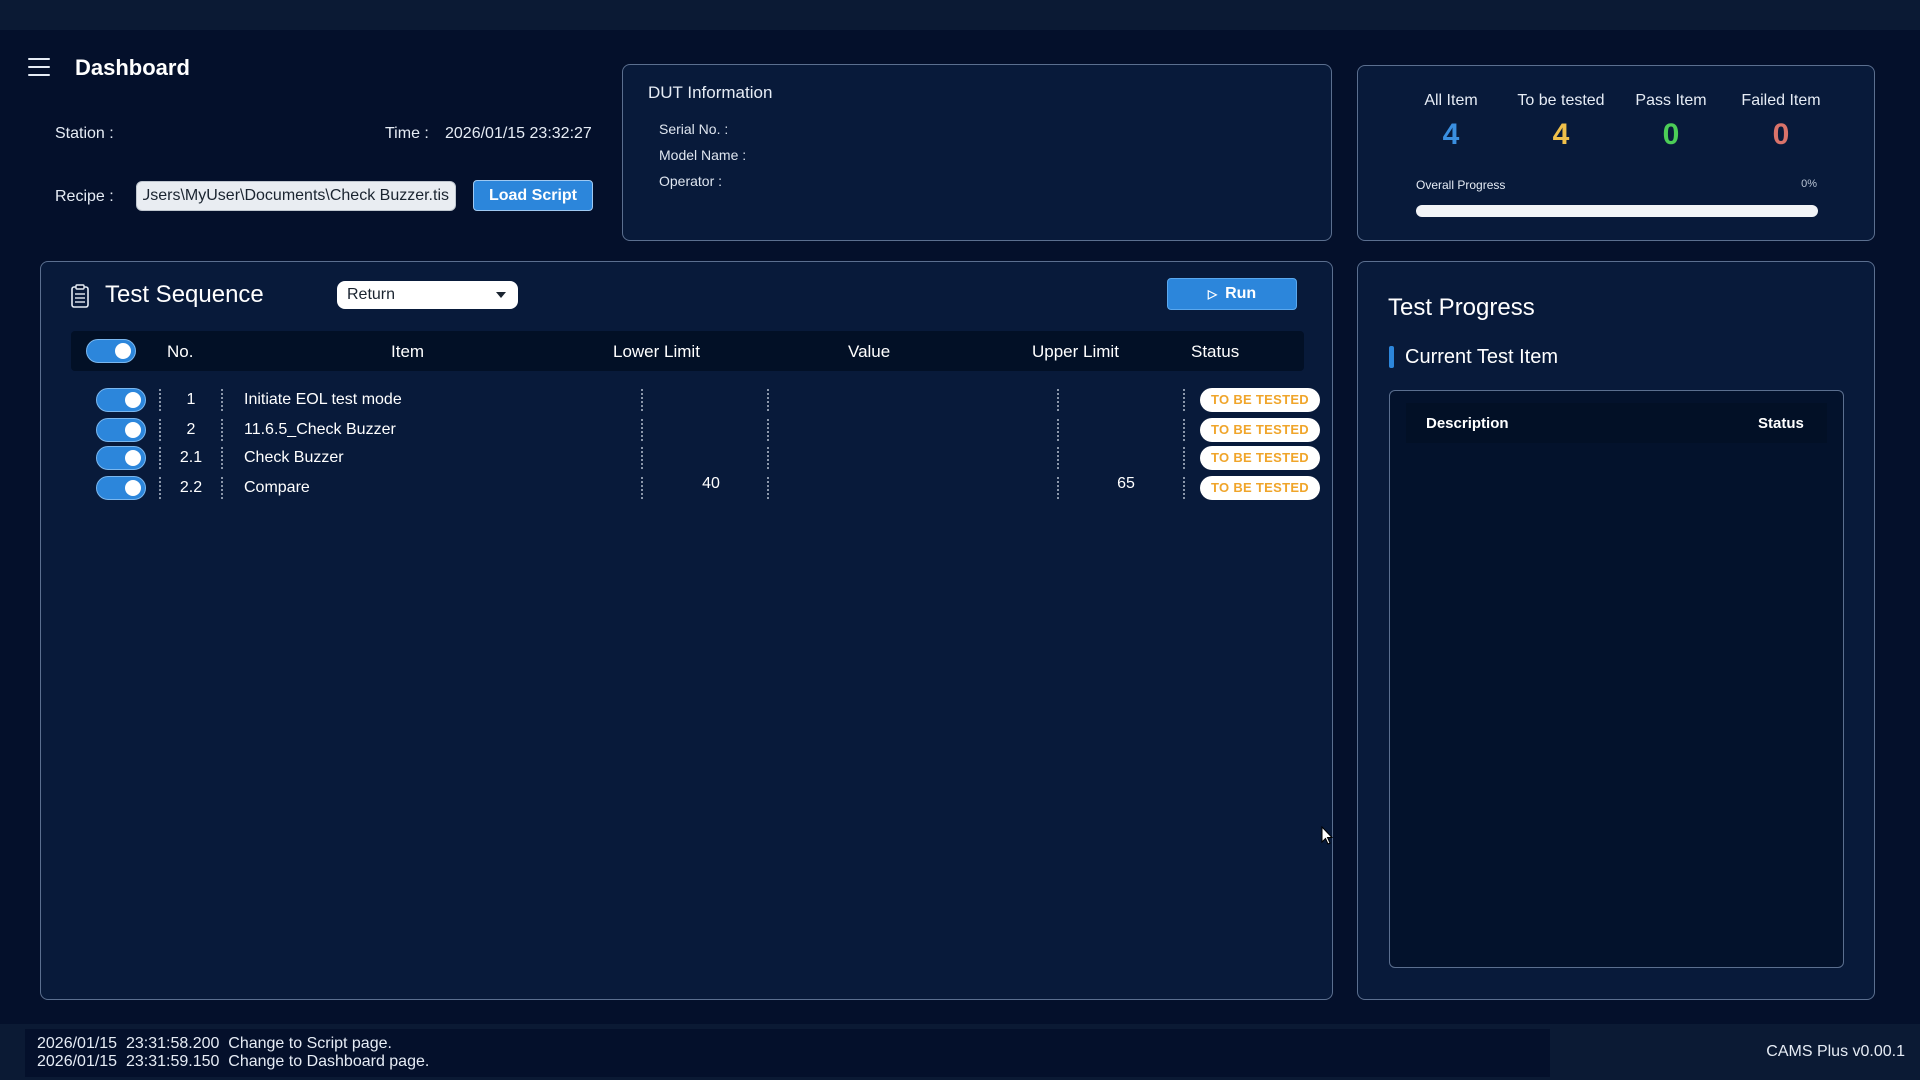 This screenshot has height=1080, width=1920. Describe the element at coordinates (180, 351) in the screenshot. I see `col-no: No.` at that location.